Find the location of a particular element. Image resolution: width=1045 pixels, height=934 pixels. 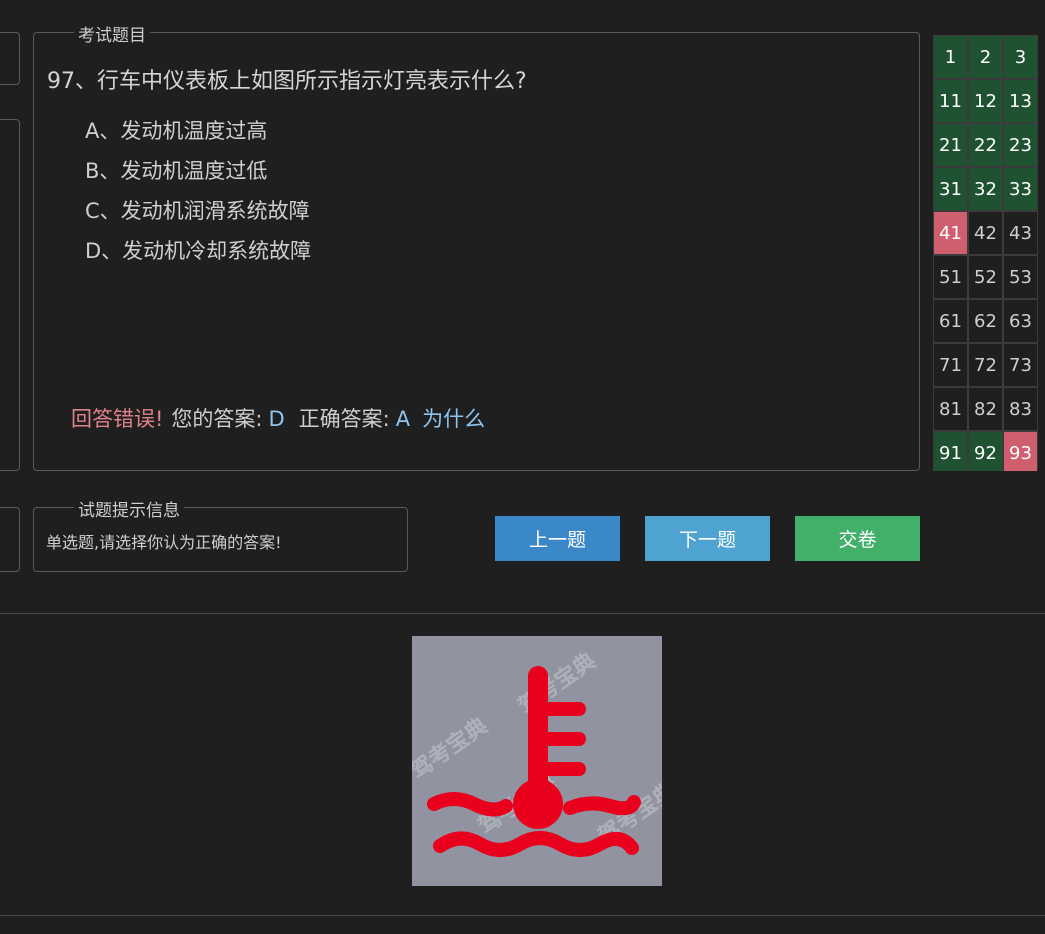

question-number-cell: 92 is located at coordinates (985, 451).